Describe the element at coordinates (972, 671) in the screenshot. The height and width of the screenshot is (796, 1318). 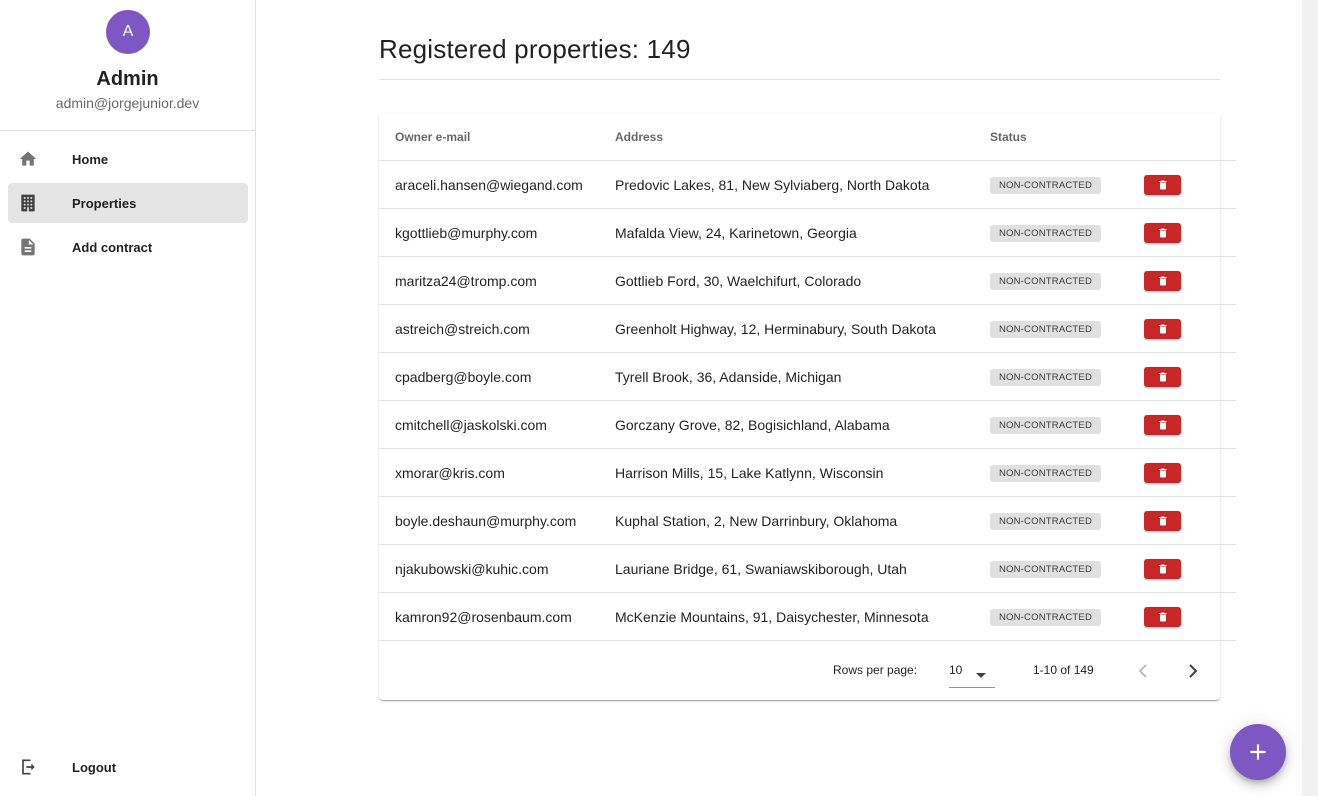
I see `rows-per-page-select: 10` at that location.